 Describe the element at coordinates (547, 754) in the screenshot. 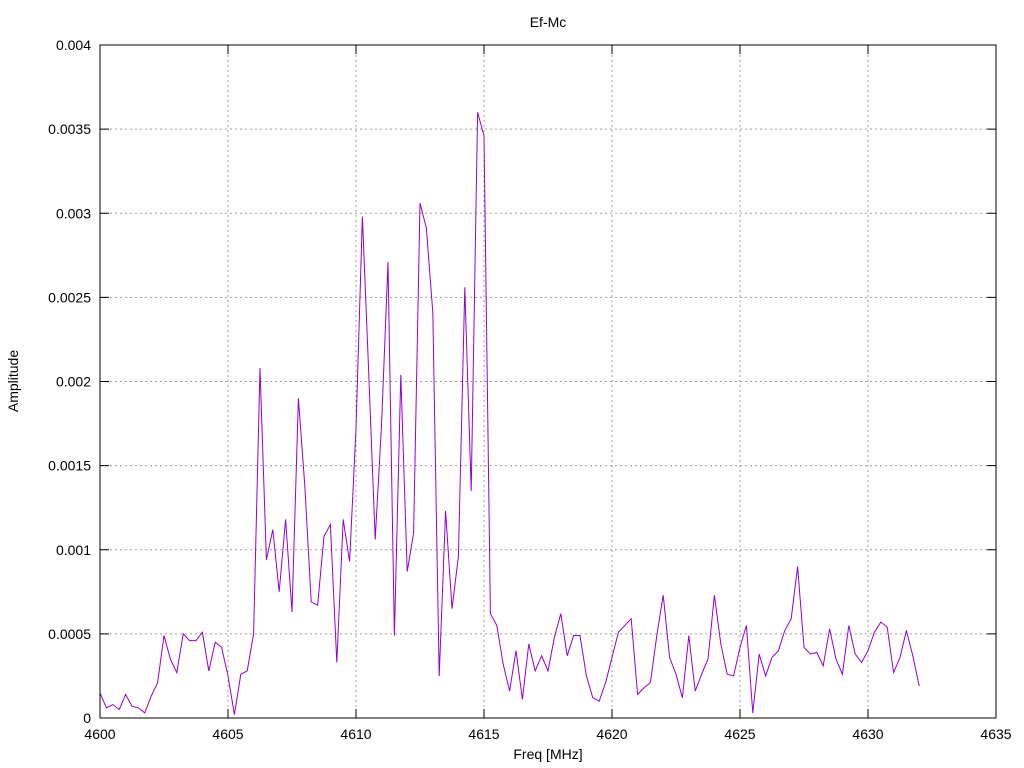

I see `x-axis-title: Freq [MHz]` at that location.